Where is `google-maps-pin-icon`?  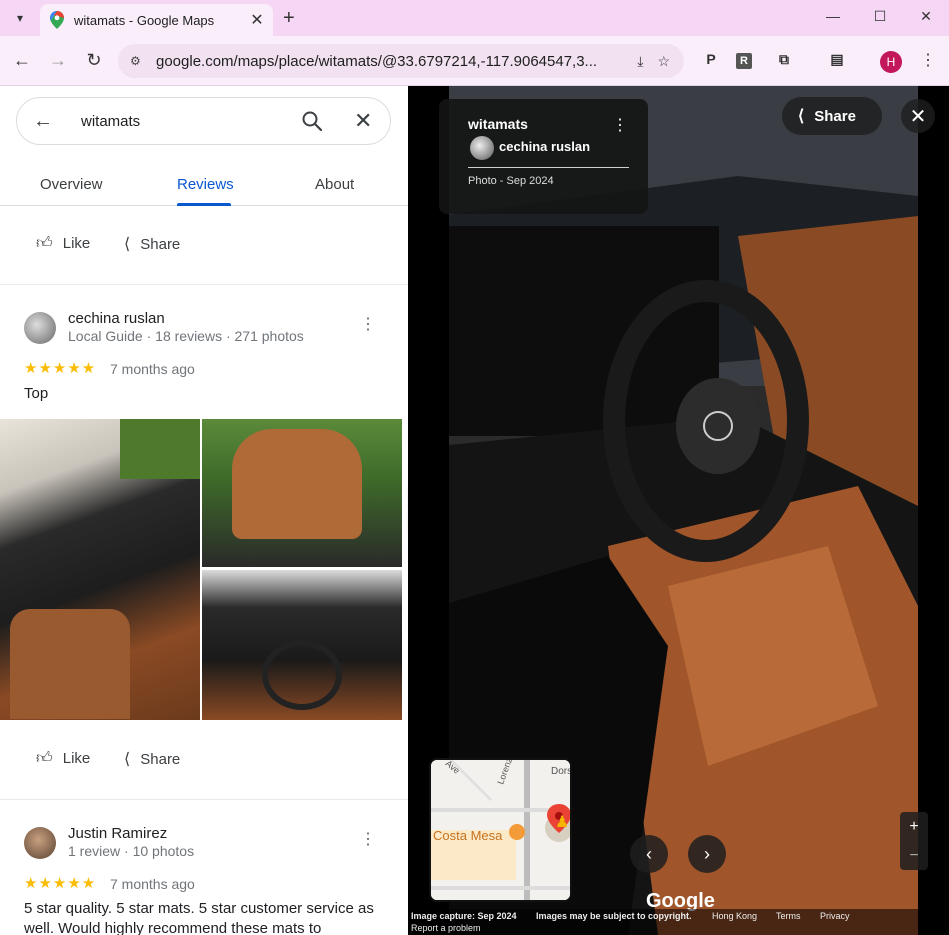
google-maps-pin-icon is located at coordinates (57, 20).